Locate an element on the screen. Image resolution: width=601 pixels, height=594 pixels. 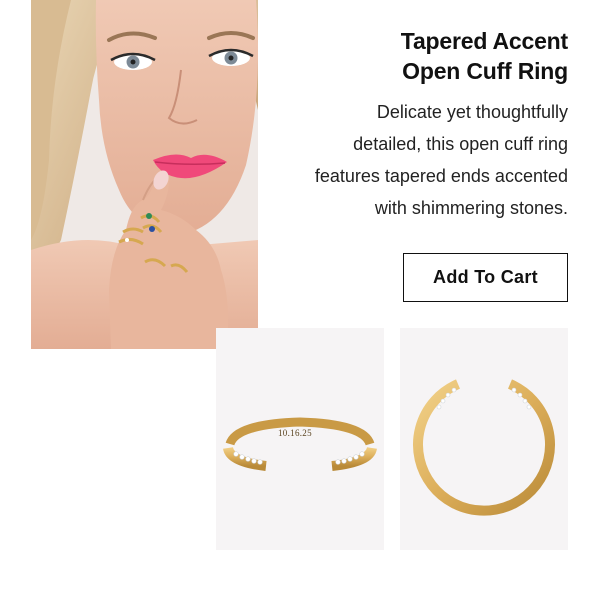
product-title-line-2: Open Cuff Ring is located at coordinates (485, 71).